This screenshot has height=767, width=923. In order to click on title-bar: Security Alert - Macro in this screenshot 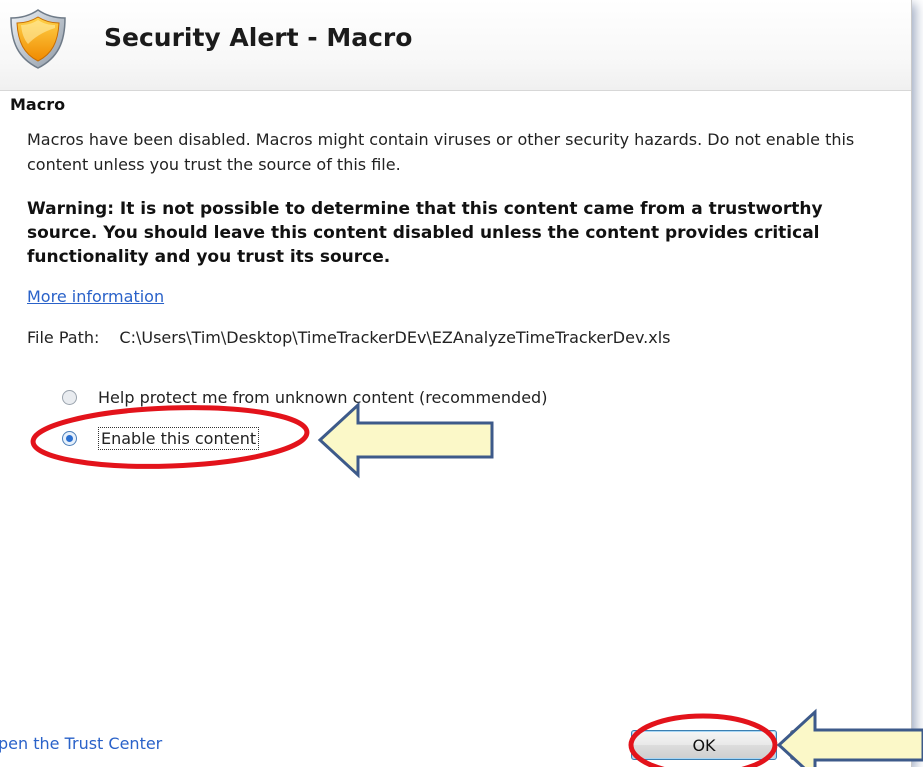, I will do `click(455, 45)`.